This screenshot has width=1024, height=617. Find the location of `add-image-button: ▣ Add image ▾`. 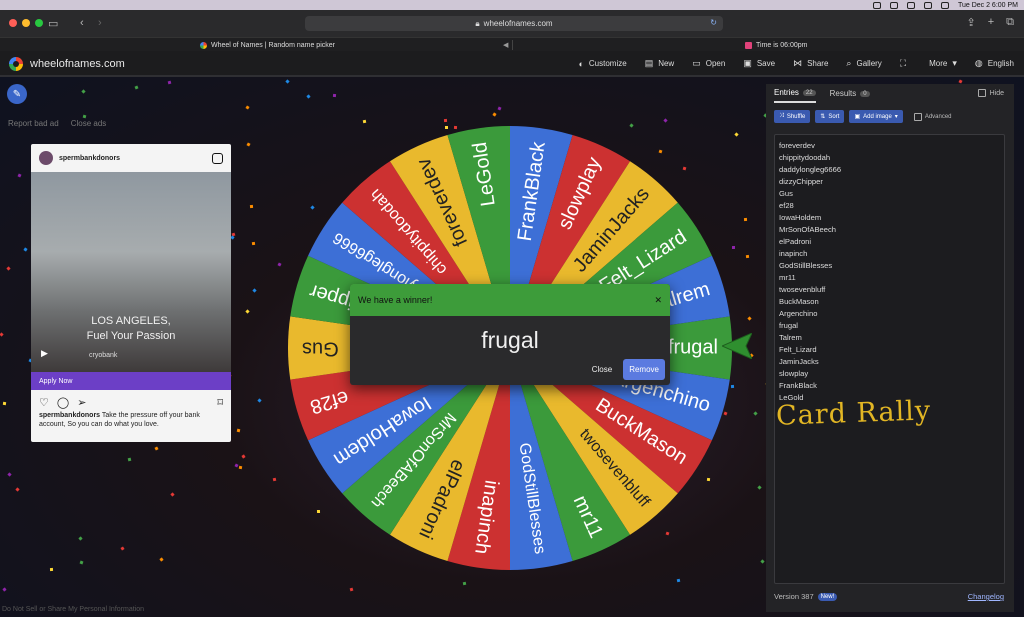

add-image-button: ▣ Add image ▾ is located at coordinates (876, 116).